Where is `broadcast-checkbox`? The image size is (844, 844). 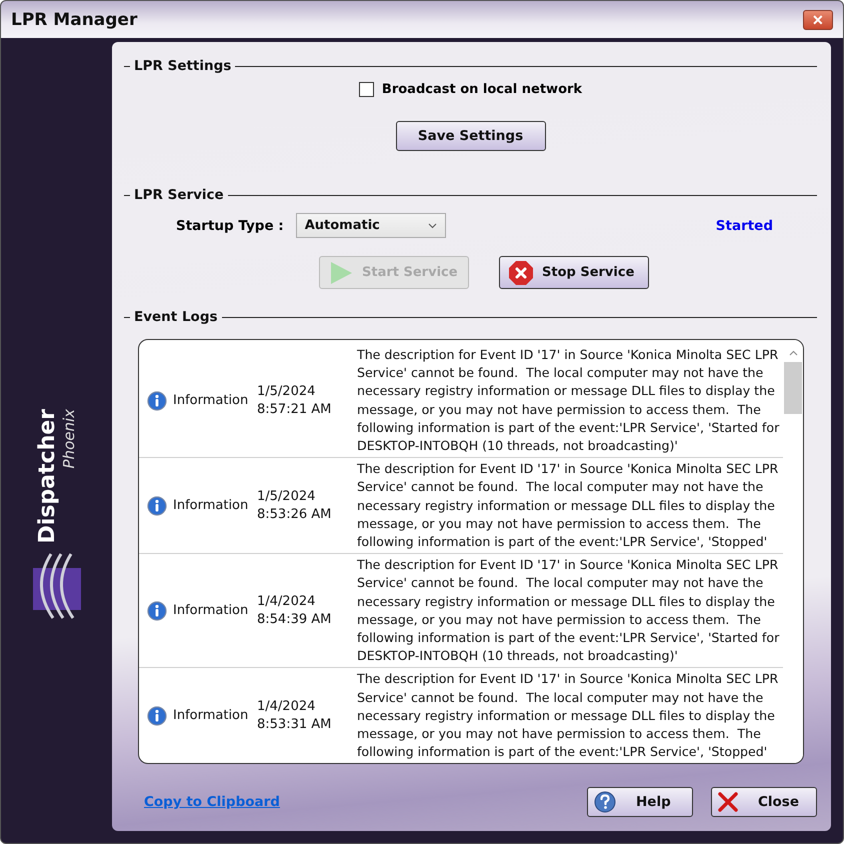 broadcast-checkbox is located at coordinates (366, 89).